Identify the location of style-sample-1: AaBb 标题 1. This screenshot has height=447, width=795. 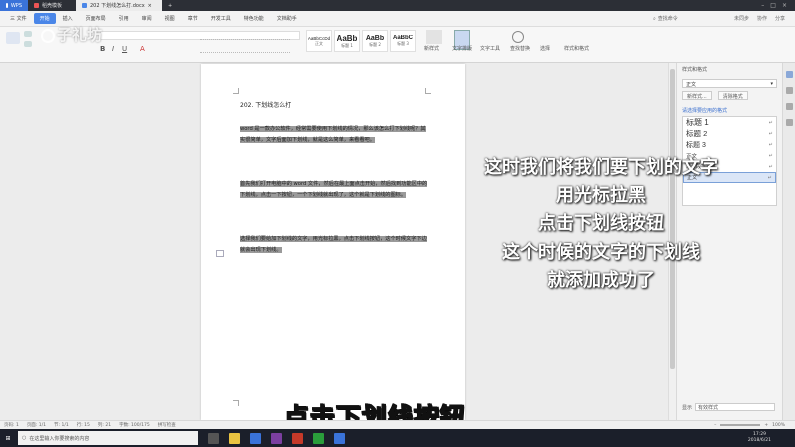
(347, 41).